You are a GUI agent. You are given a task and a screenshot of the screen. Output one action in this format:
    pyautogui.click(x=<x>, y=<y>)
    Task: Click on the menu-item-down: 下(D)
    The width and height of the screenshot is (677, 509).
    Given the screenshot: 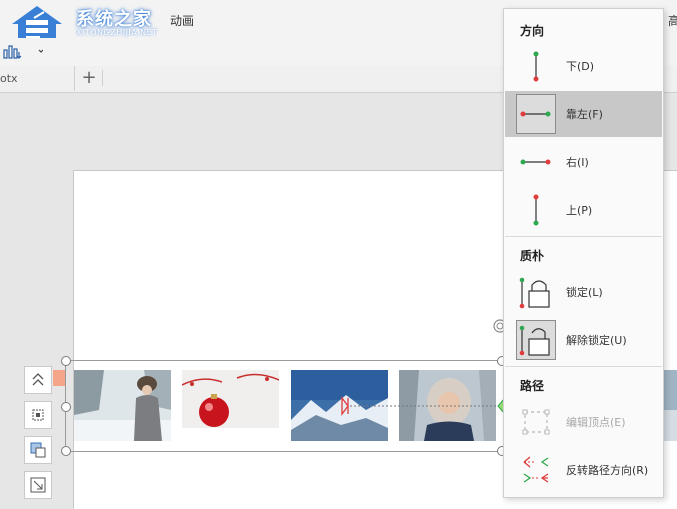 What is the action you would take?
    pyautogui.click(x=583, y=66)
    